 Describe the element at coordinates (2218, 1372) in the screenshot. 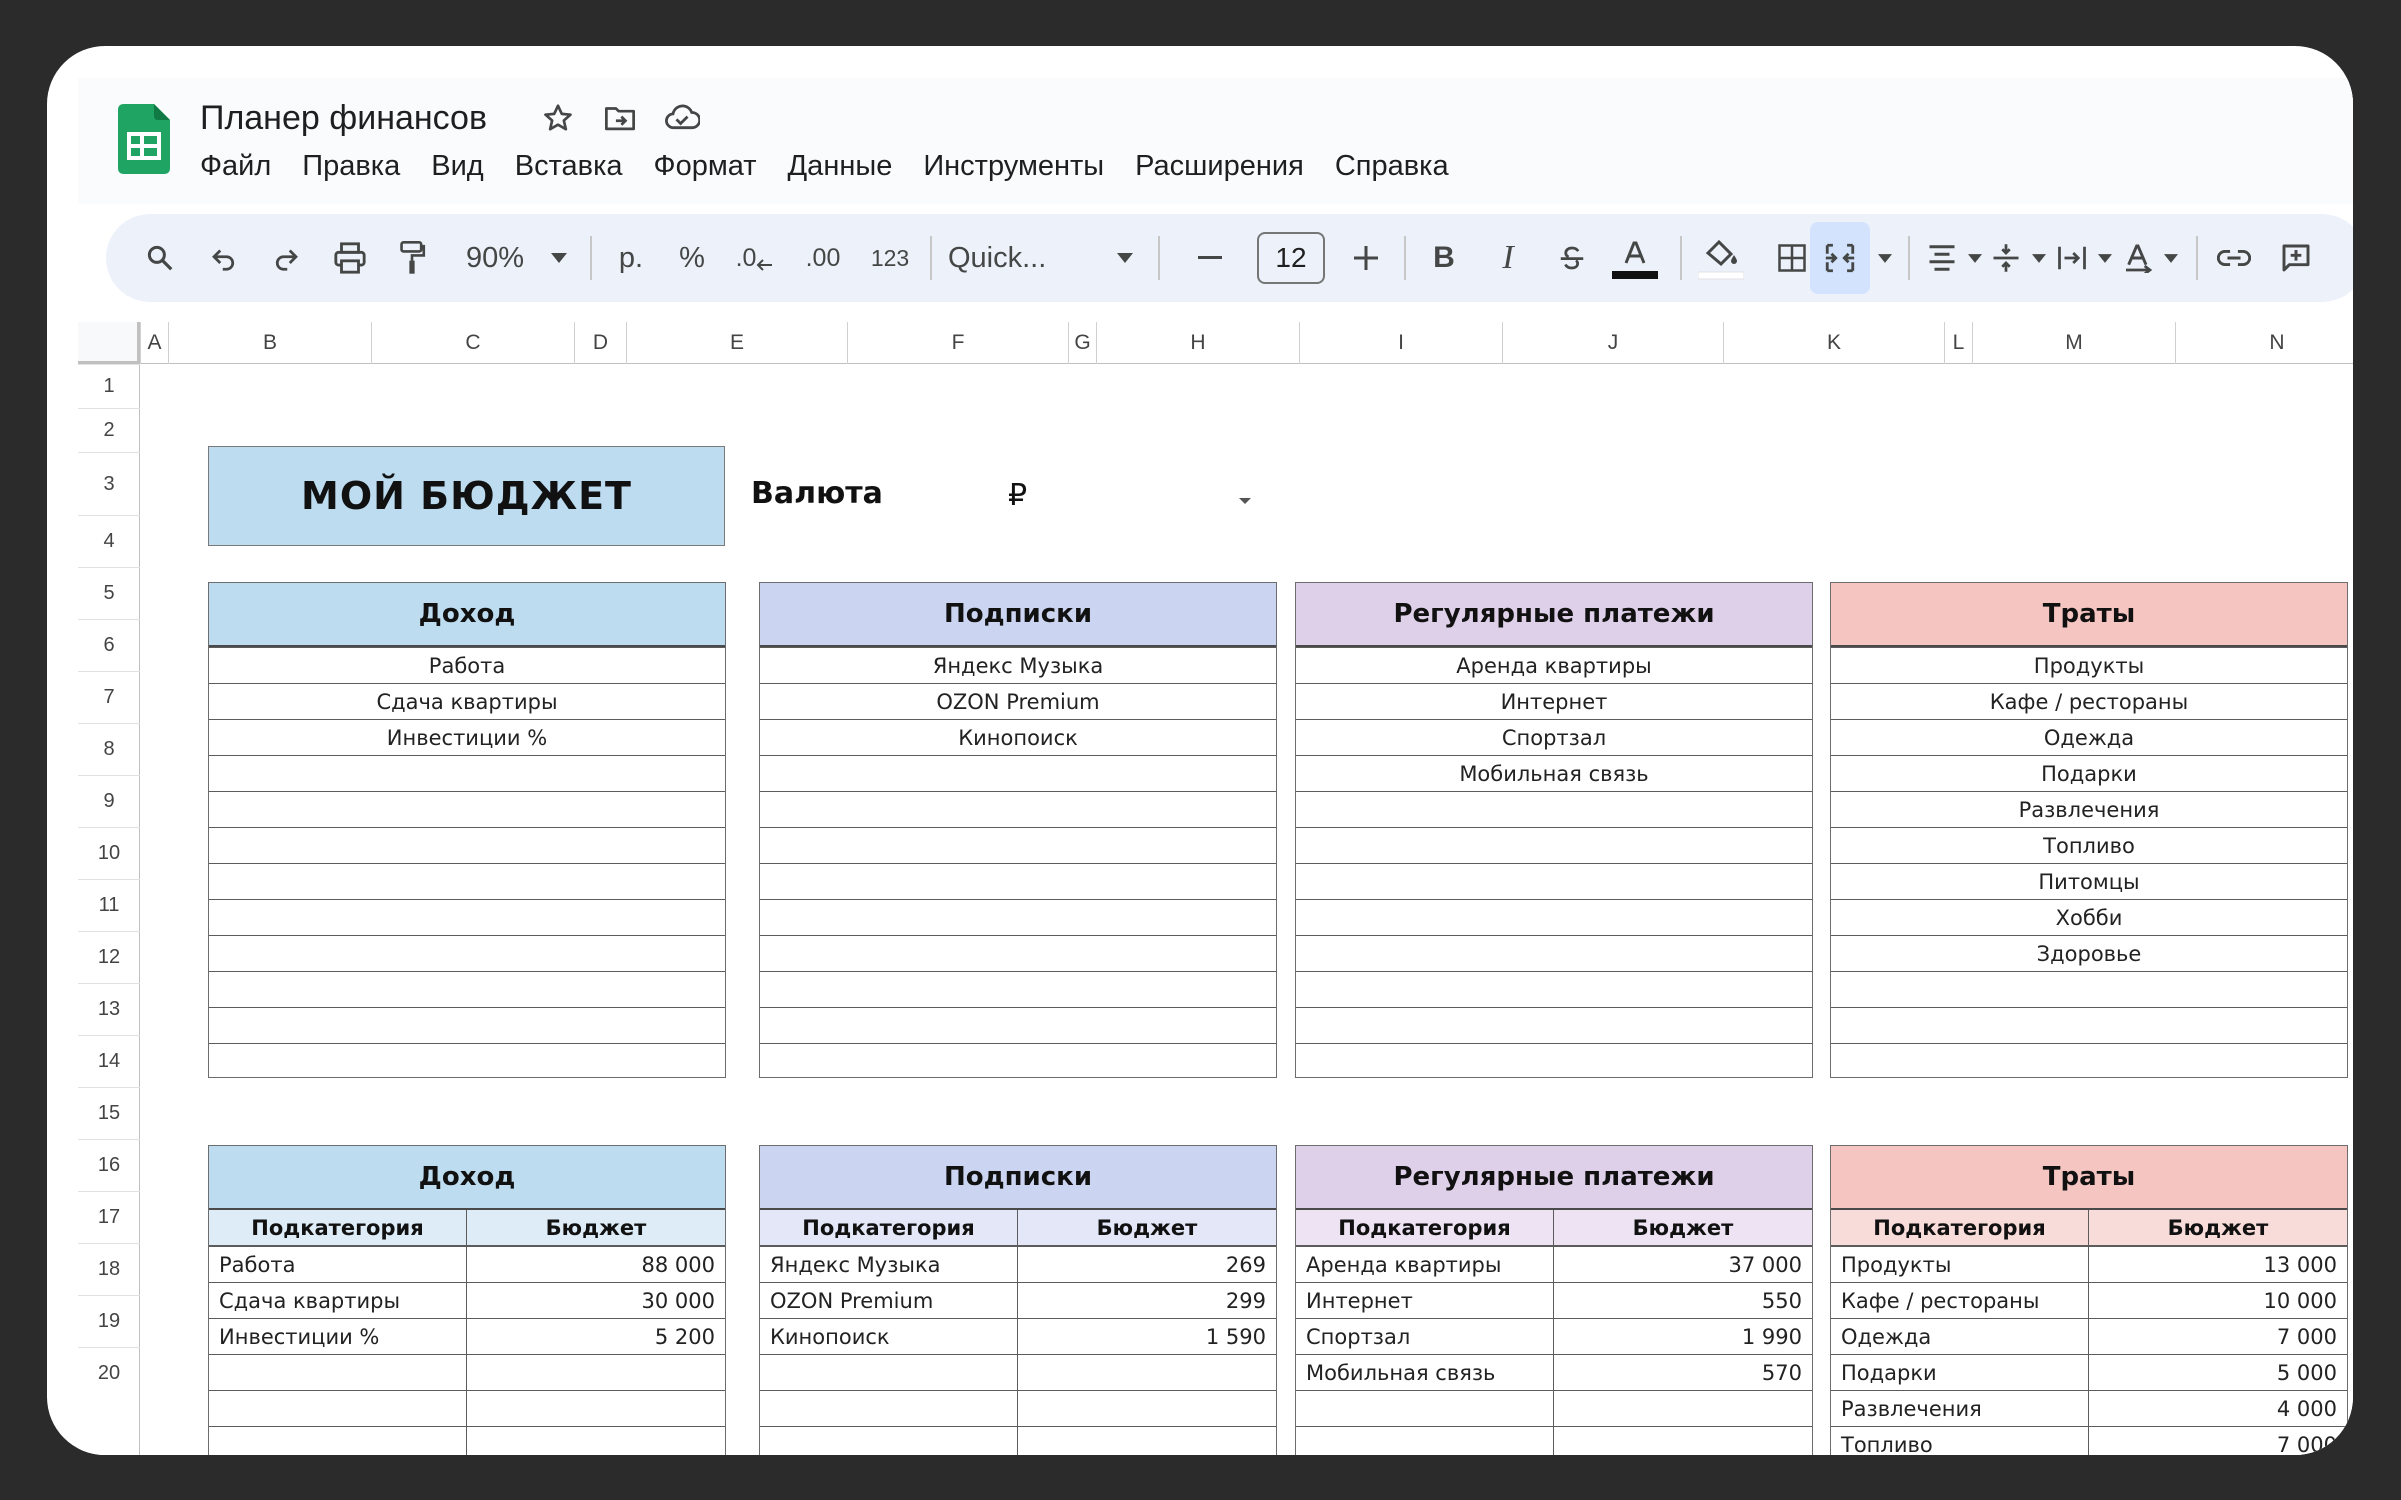

I see `budget-cell: 5 000` at that location.